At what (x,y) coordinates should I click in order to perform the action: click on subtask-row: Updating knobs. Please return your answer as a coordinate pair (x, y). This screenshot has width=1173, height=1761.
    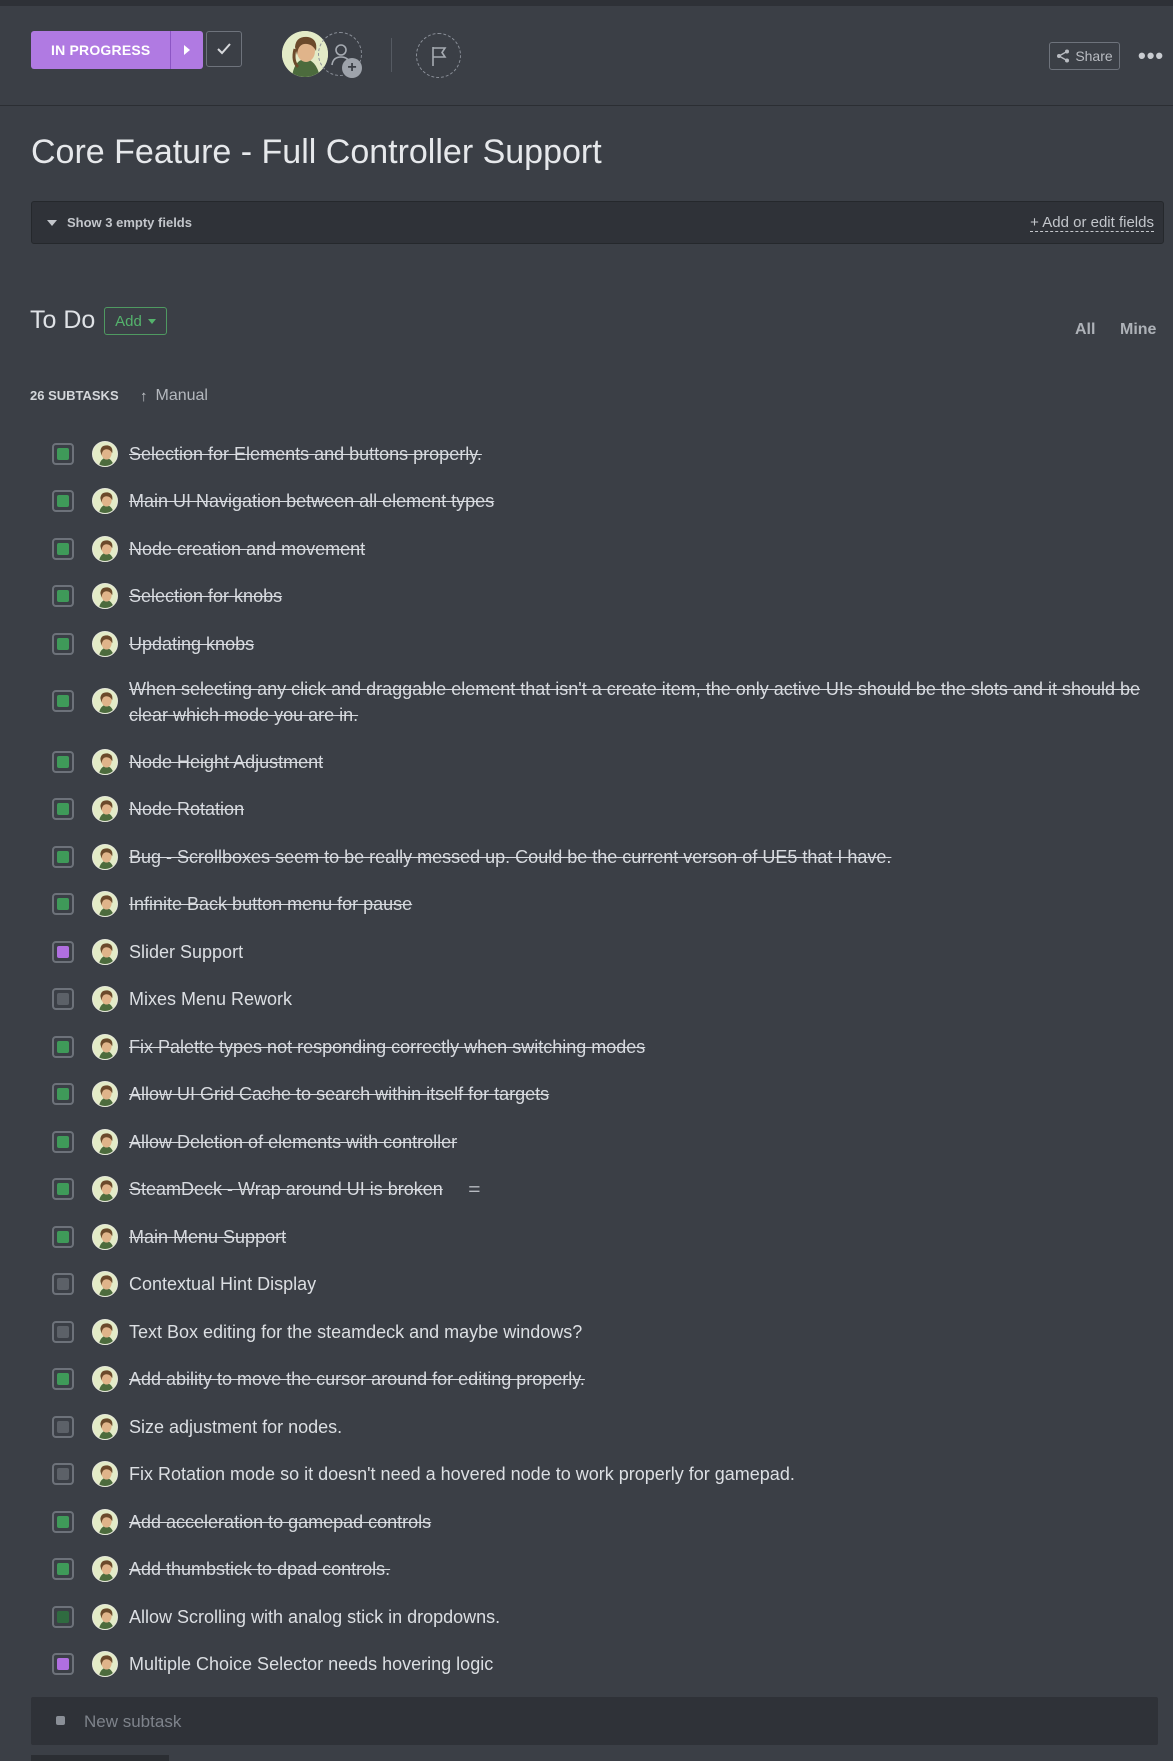
    Looking at the image, I should click on (607, 644).